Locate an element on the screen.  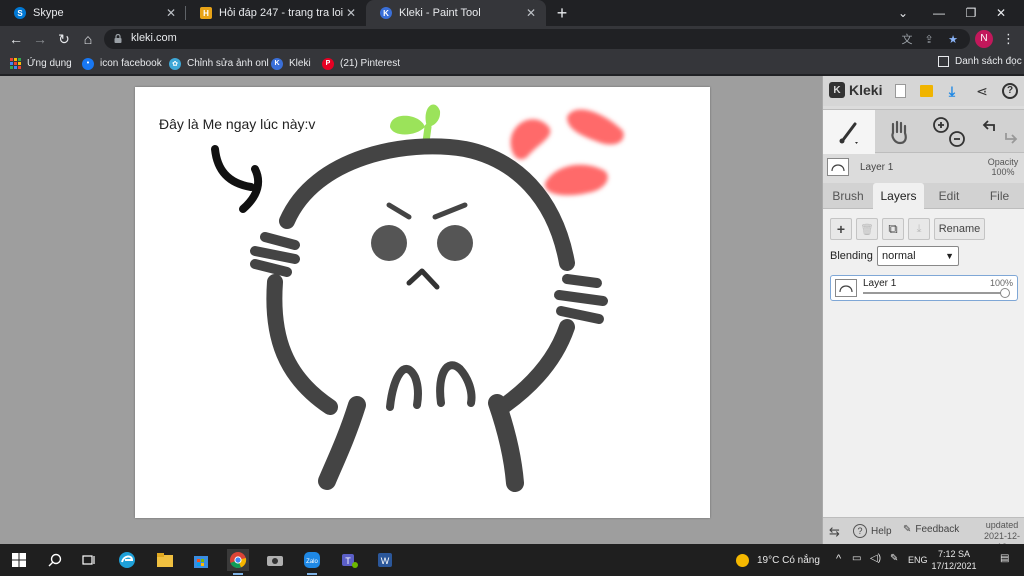
edge-icon is located at coordinates (127, 560).